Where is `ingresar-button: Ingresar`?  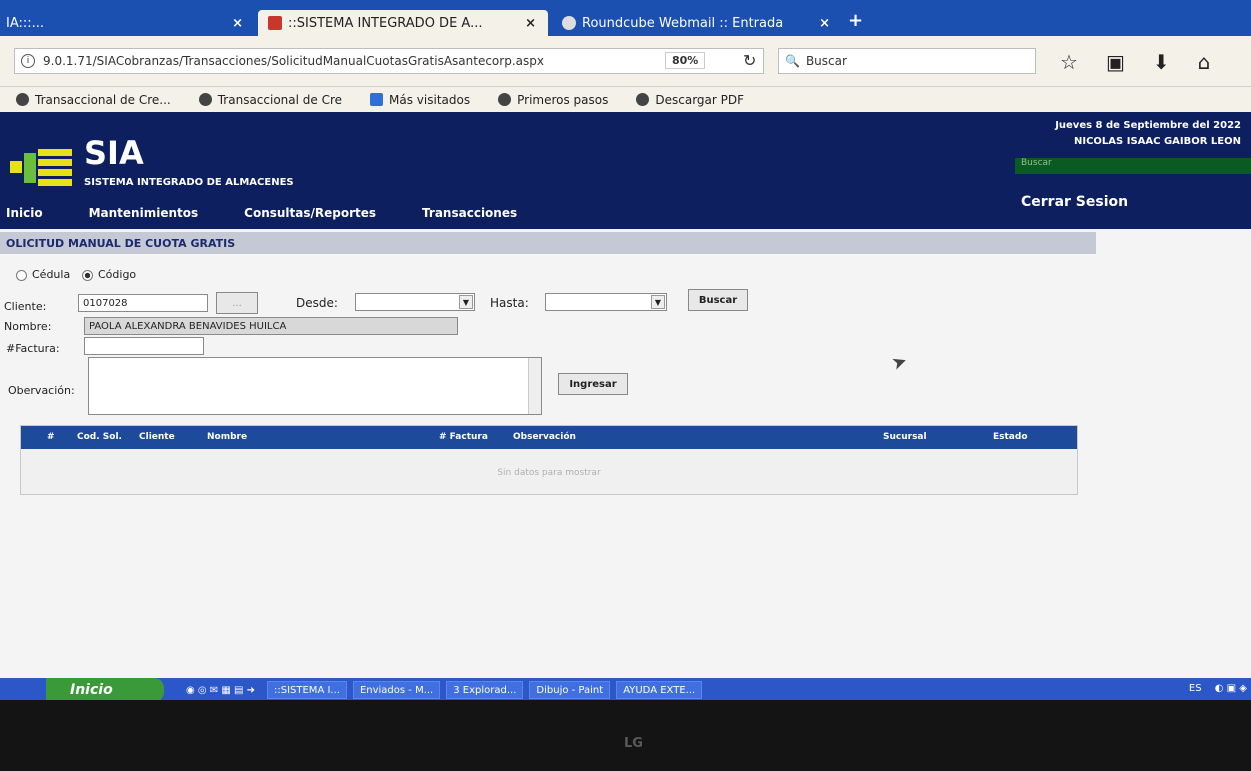 ingresar-button: Ingresar is located at coordinates (593, 384).